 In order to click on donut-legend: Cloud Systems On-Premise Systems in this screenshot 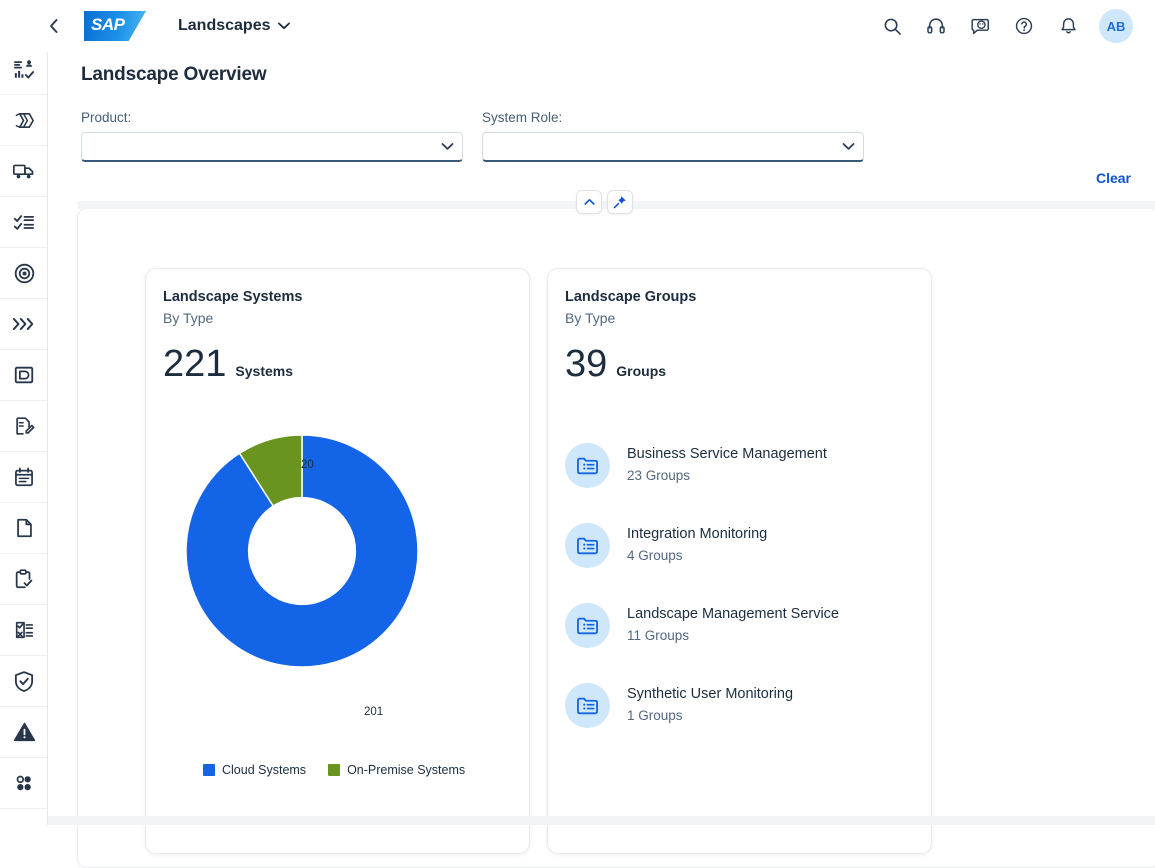, I will do `click(337, 770)`.